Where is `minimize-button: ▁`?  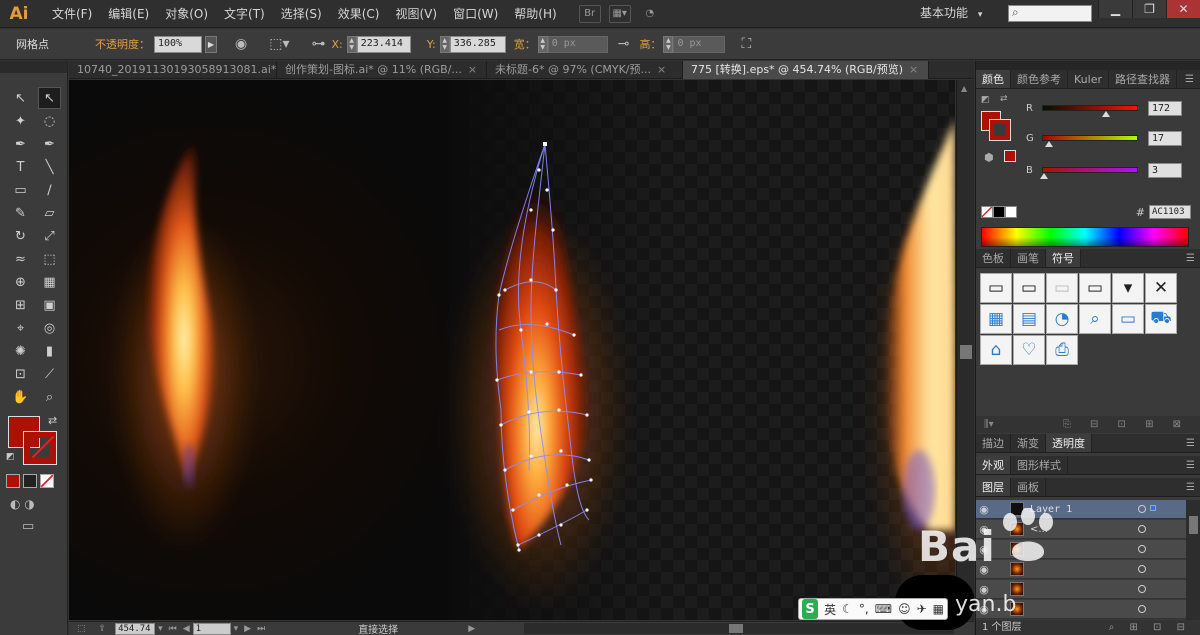 minimize-button: ▁ is located at coordinates (1115, 9).